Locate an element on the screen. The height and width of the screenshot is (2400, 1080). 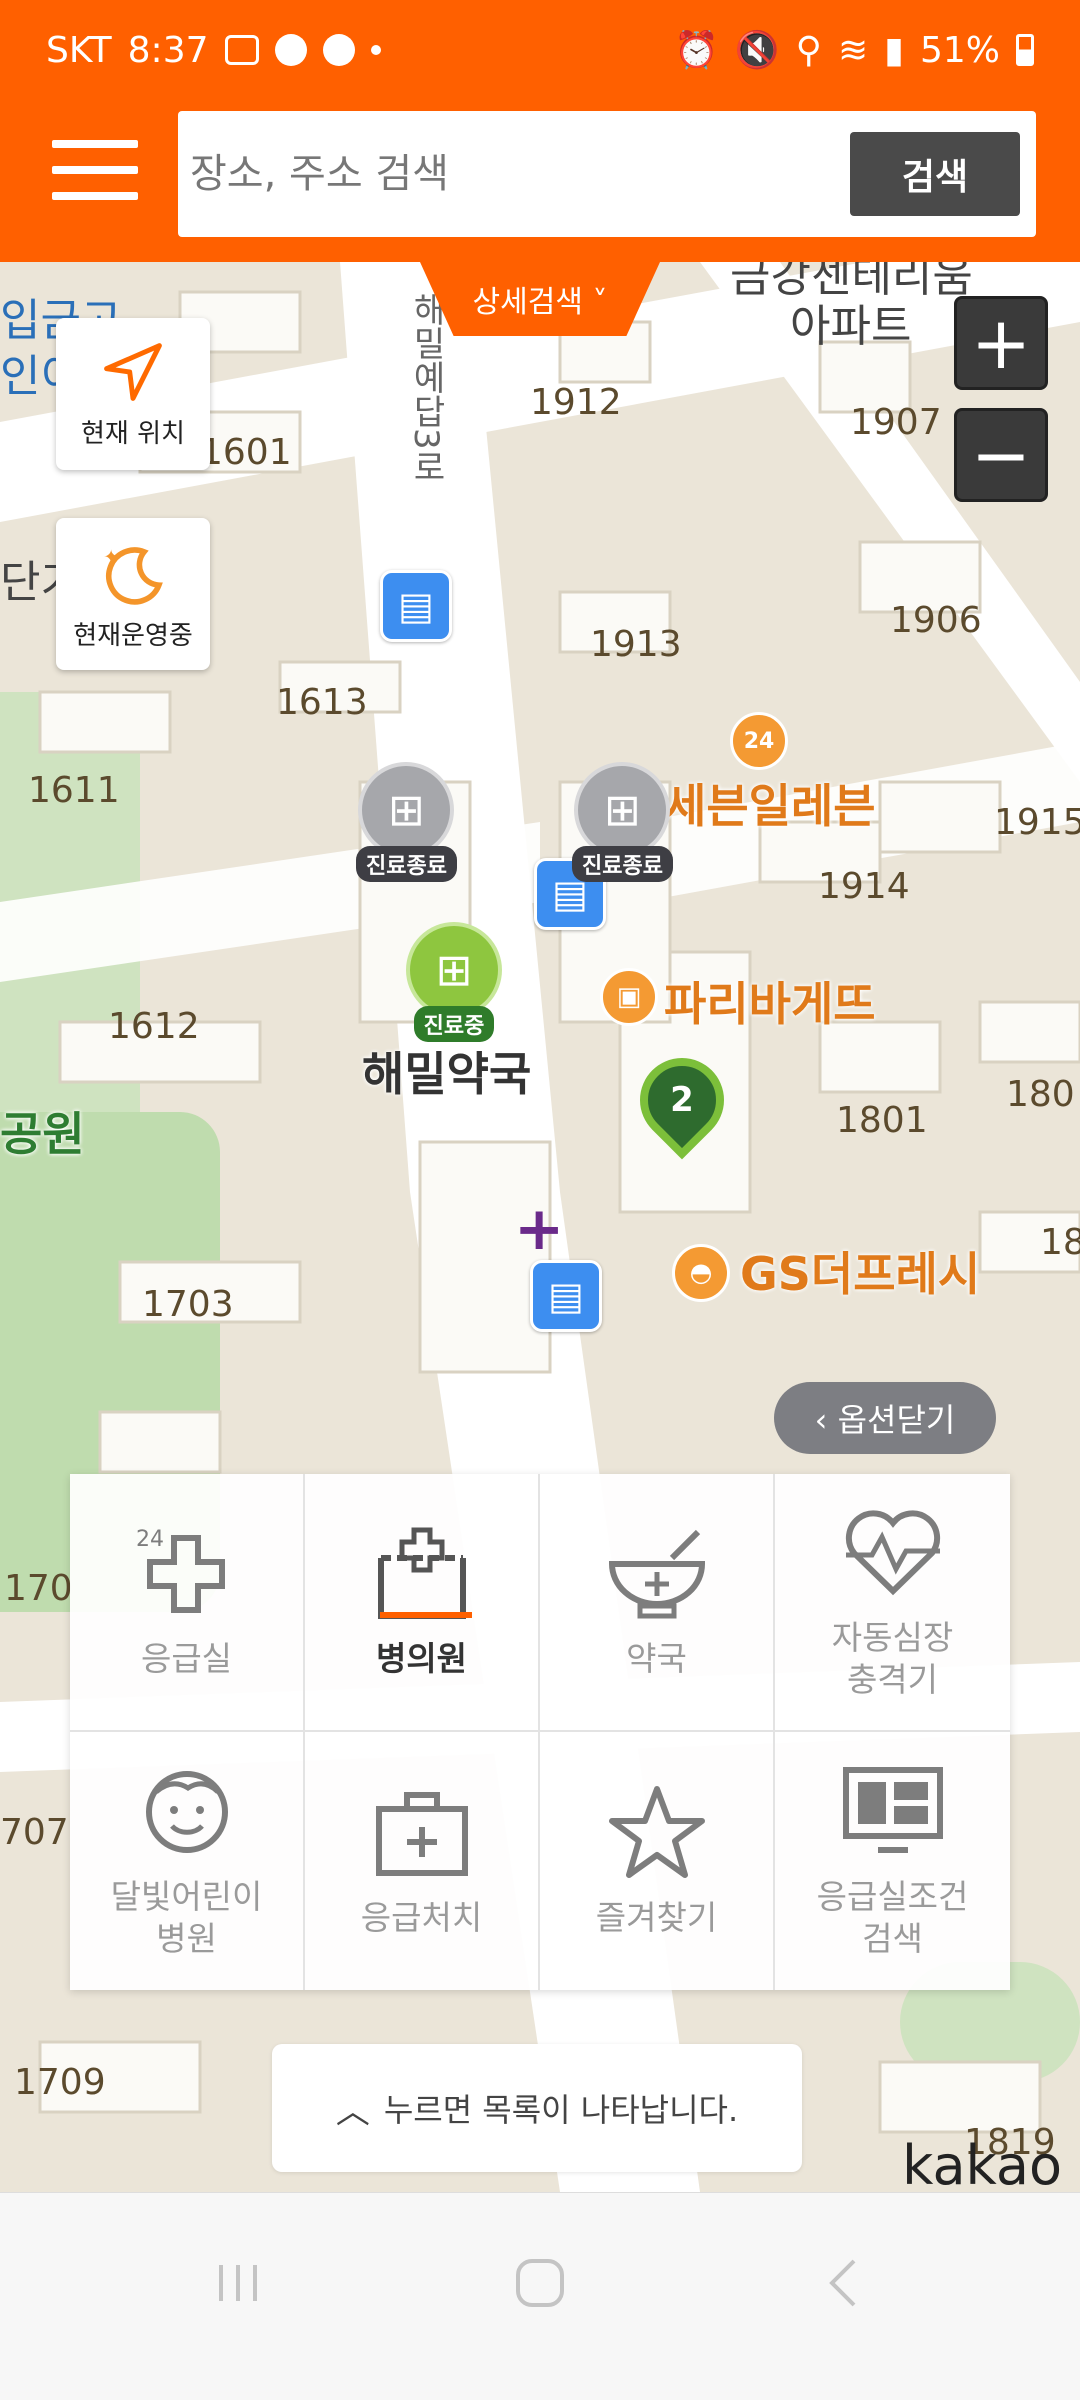
battery-icon is located at coordinates (1025, 50).